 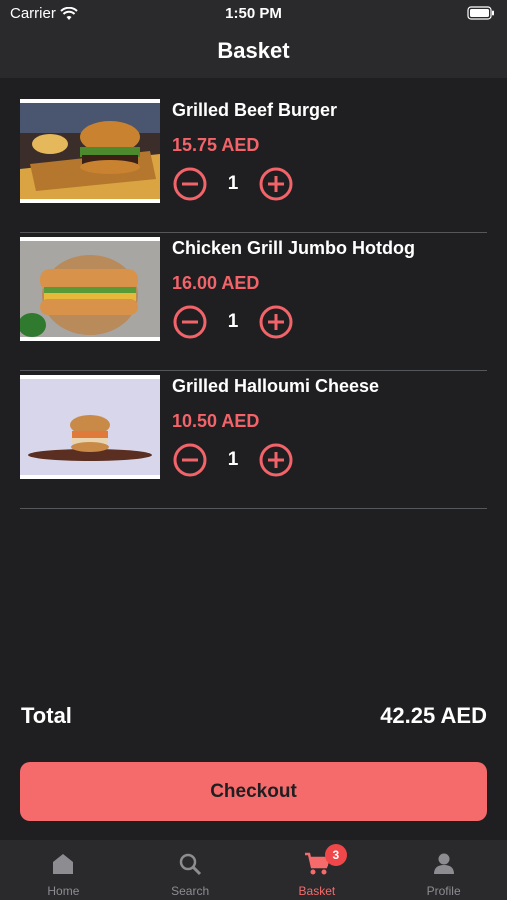 What do you see at coordinates (481, 15) in the screenshot?
I see `battery-icon` at bounding box center [481, 15].